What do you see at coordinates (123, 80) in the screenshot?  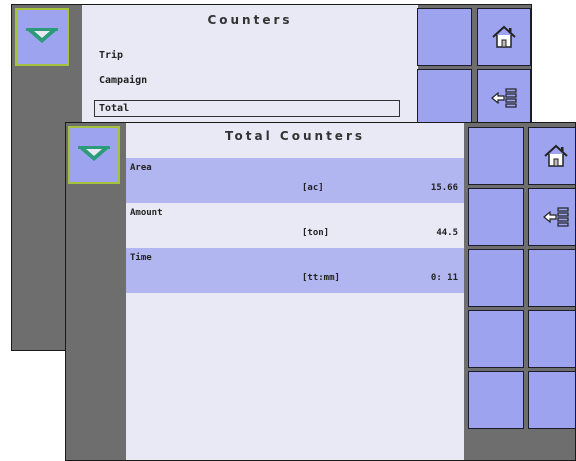 I see `menu-item-campaign: Campaign` at bounding box center [123, 80].